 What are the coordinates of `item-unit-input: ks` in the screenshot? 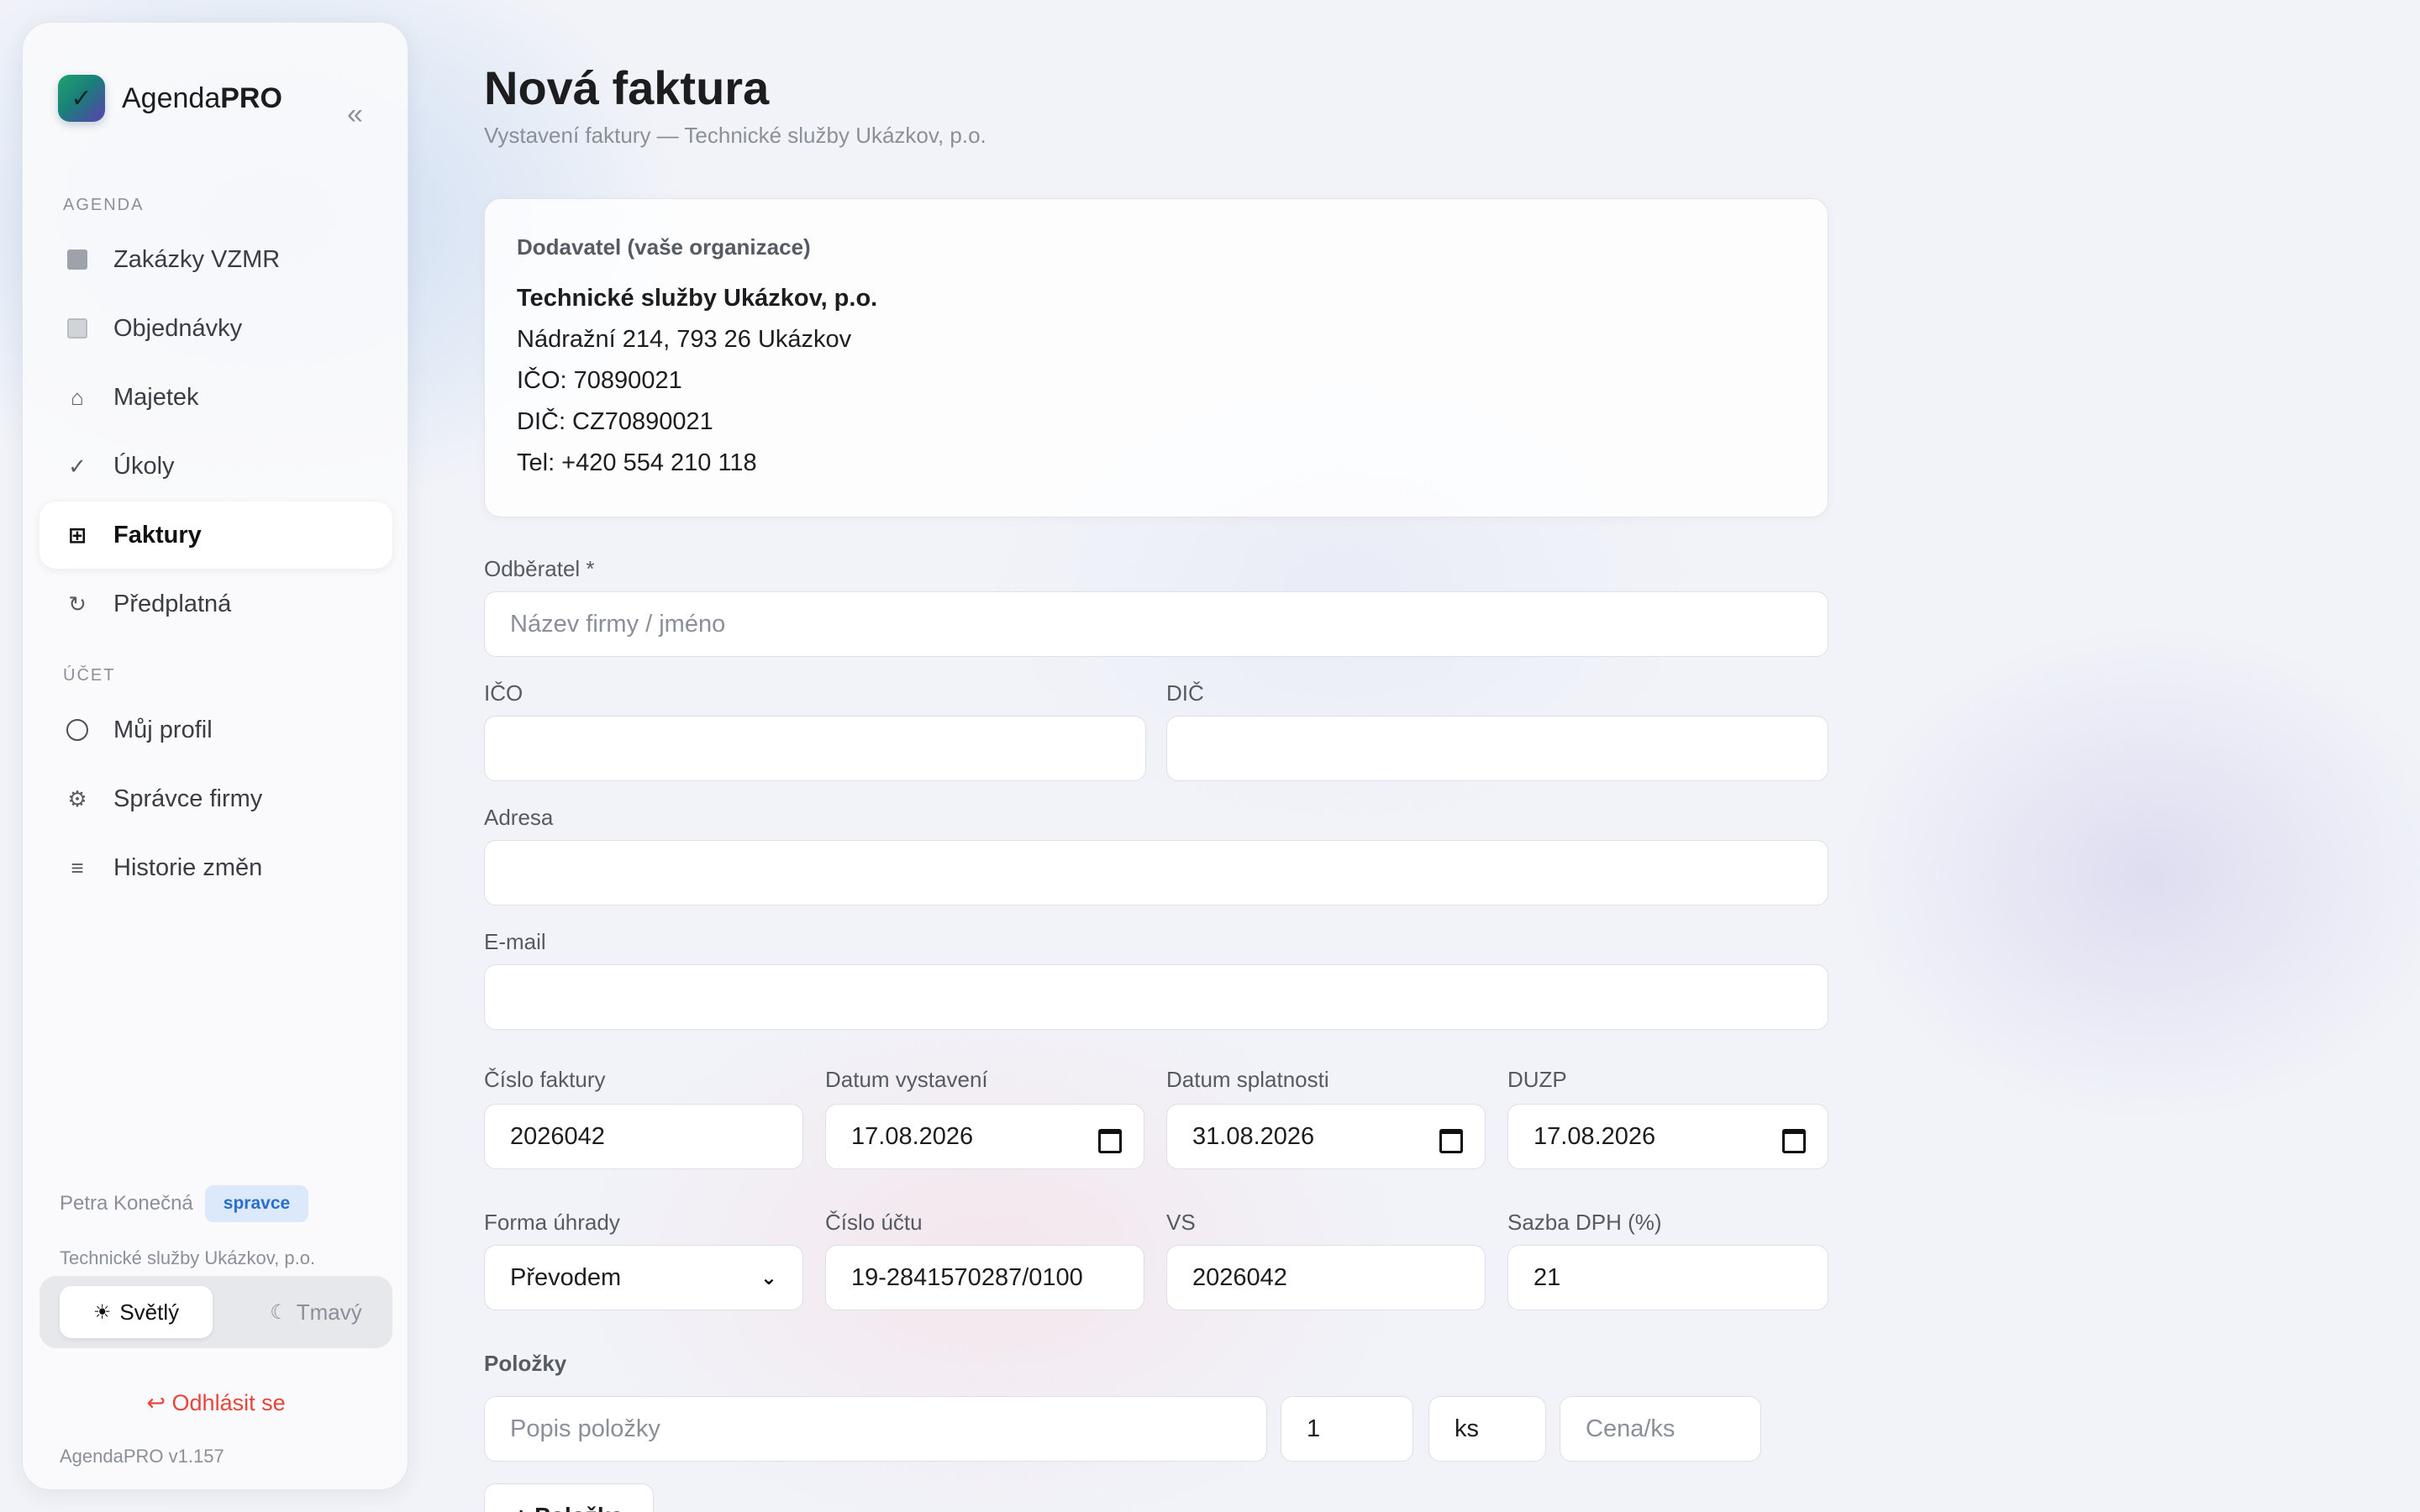 It's located at (1487, 1429).